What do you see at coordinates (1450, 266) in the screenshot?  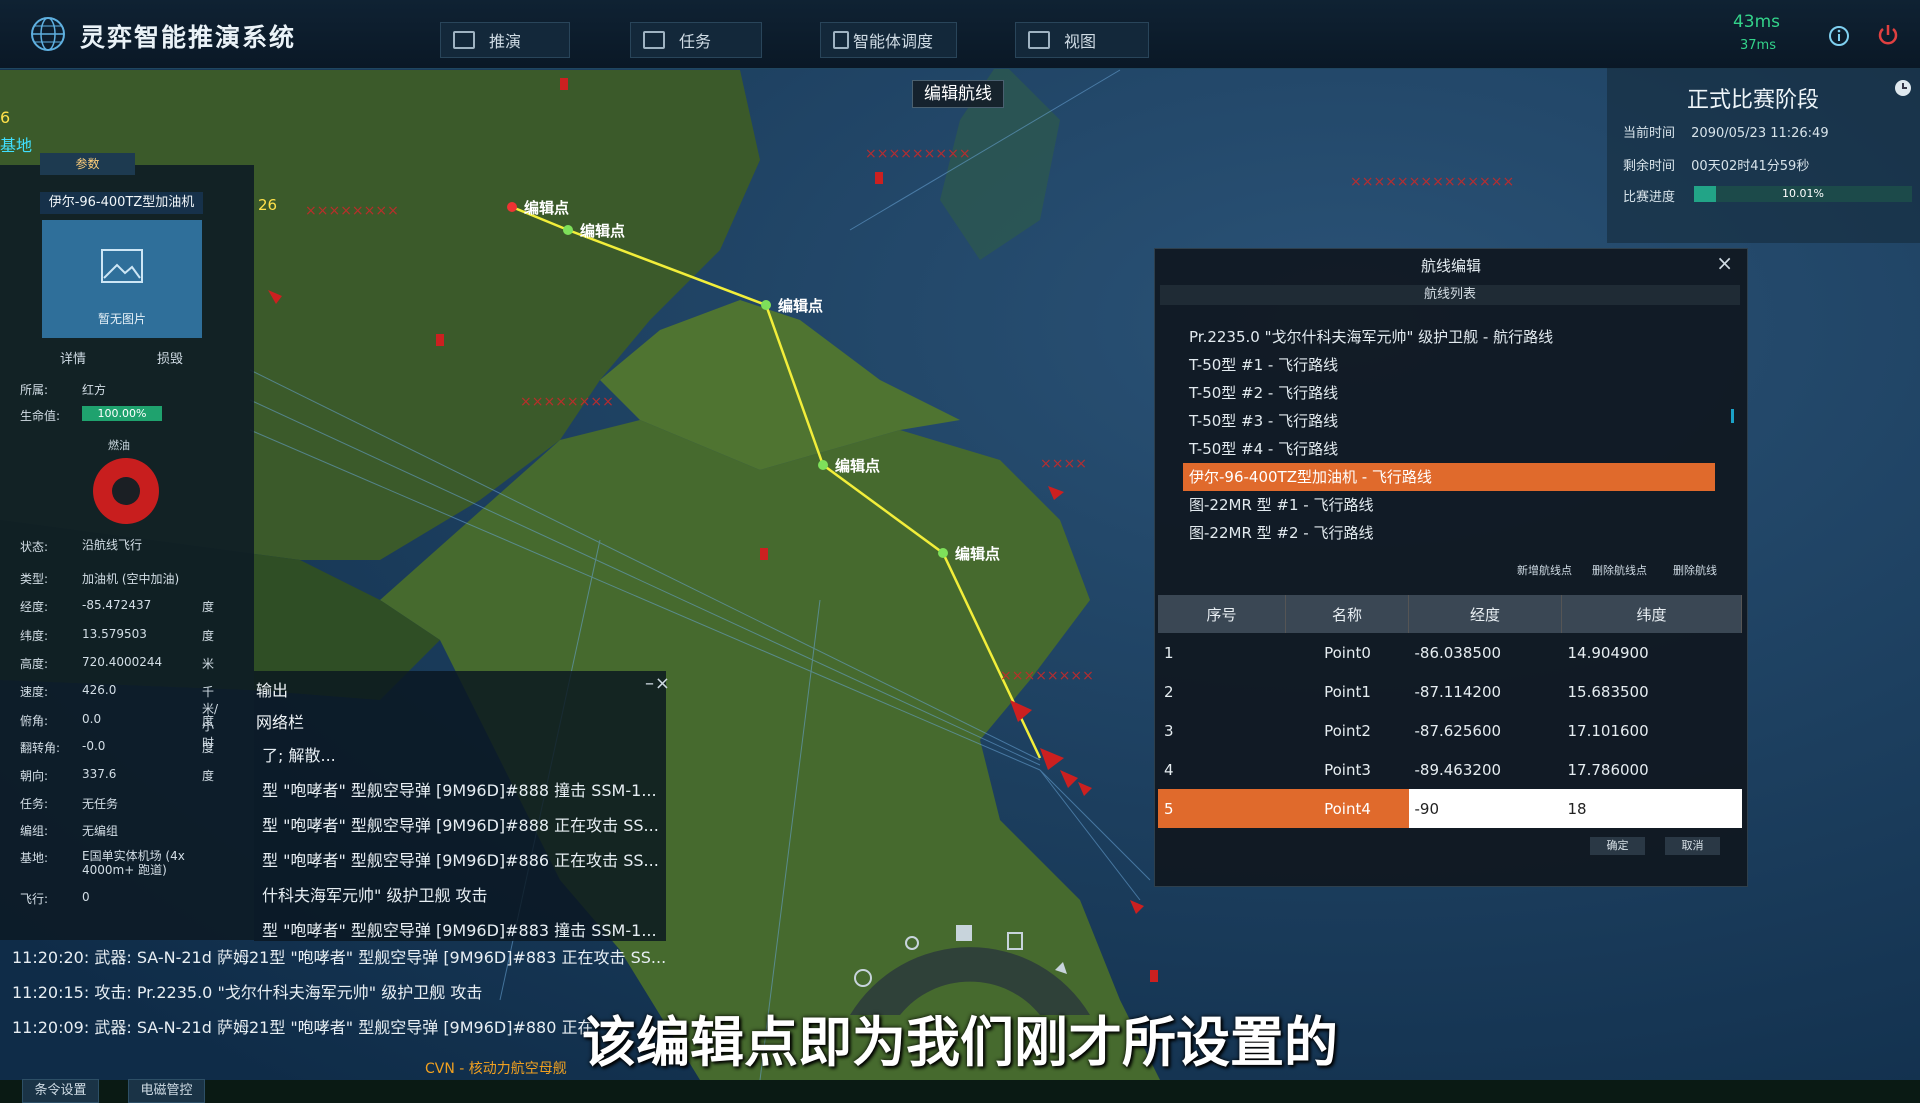 I see `dialog-title: 航线编辑` at bounding box center [1450, 266].